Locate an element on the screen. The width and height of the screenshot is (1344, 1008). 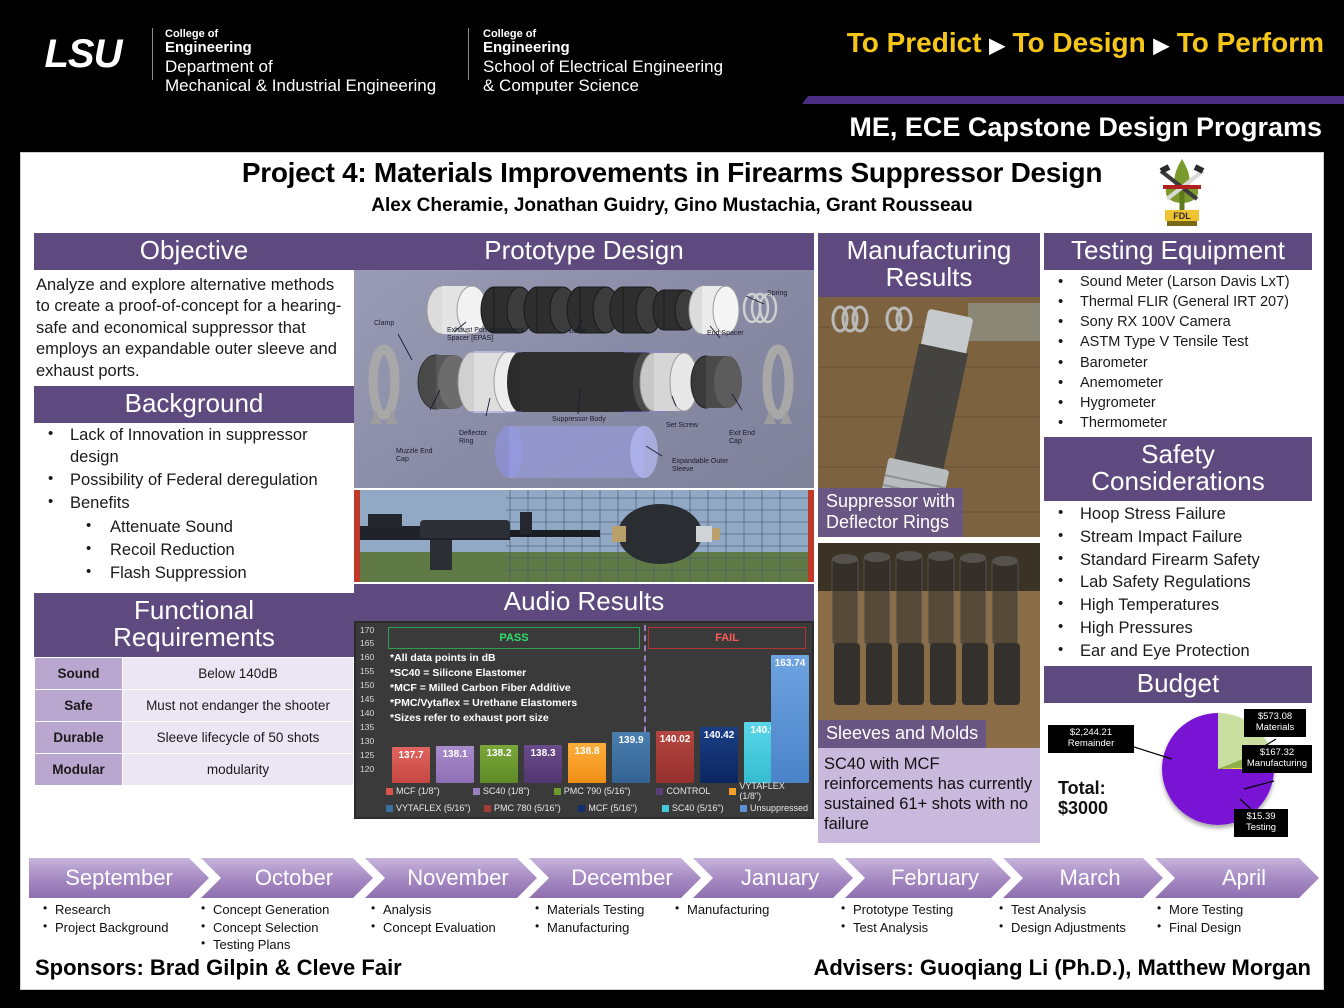
chart-note: *SC40 = Silicone Elastomer is located at coordinates (458, 672).